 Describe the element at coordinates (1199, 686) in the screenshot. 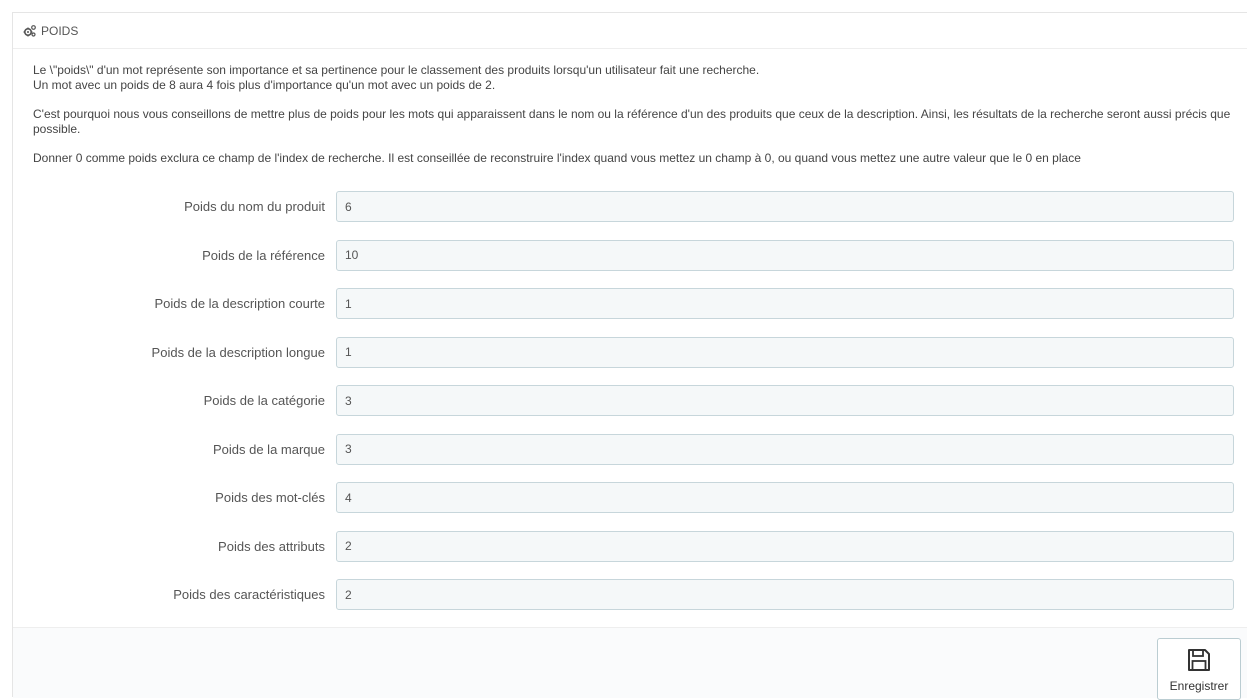

I see `save-button-label: Enregistrer` at that location.